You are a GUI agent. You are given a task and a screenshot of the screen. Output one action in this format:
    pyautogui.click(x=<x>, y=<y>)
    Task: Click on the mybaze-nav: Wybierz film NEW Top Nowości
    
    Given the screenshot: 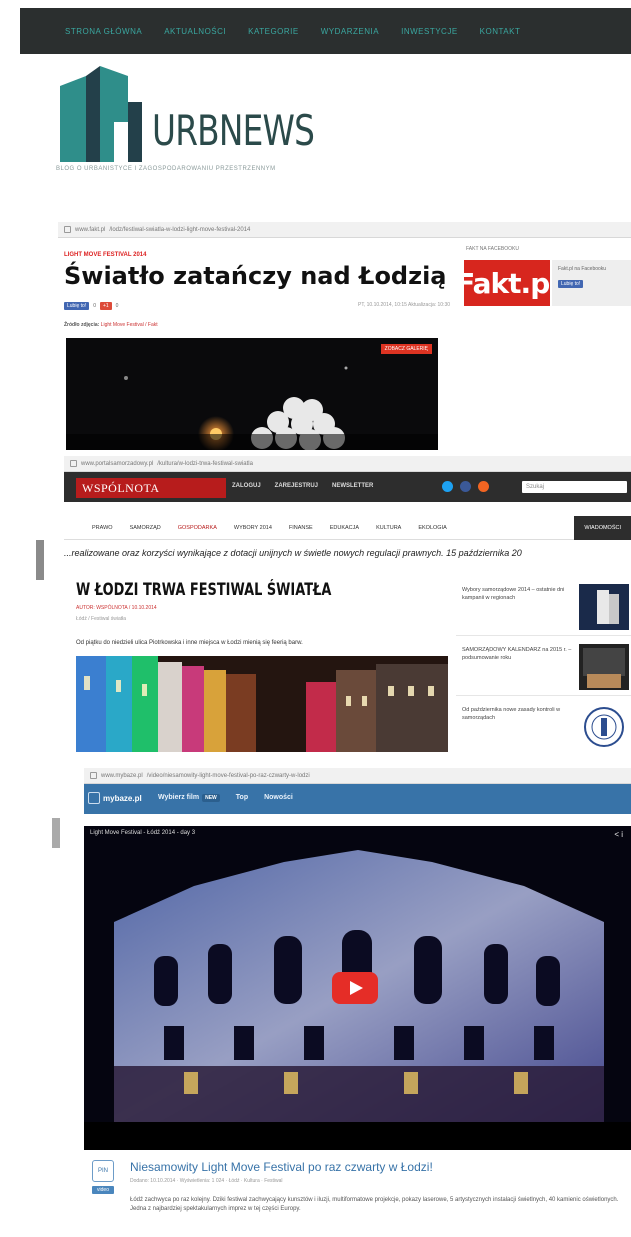 What is the action you would take?
    pyautogui.click(x=225, y=798)
    